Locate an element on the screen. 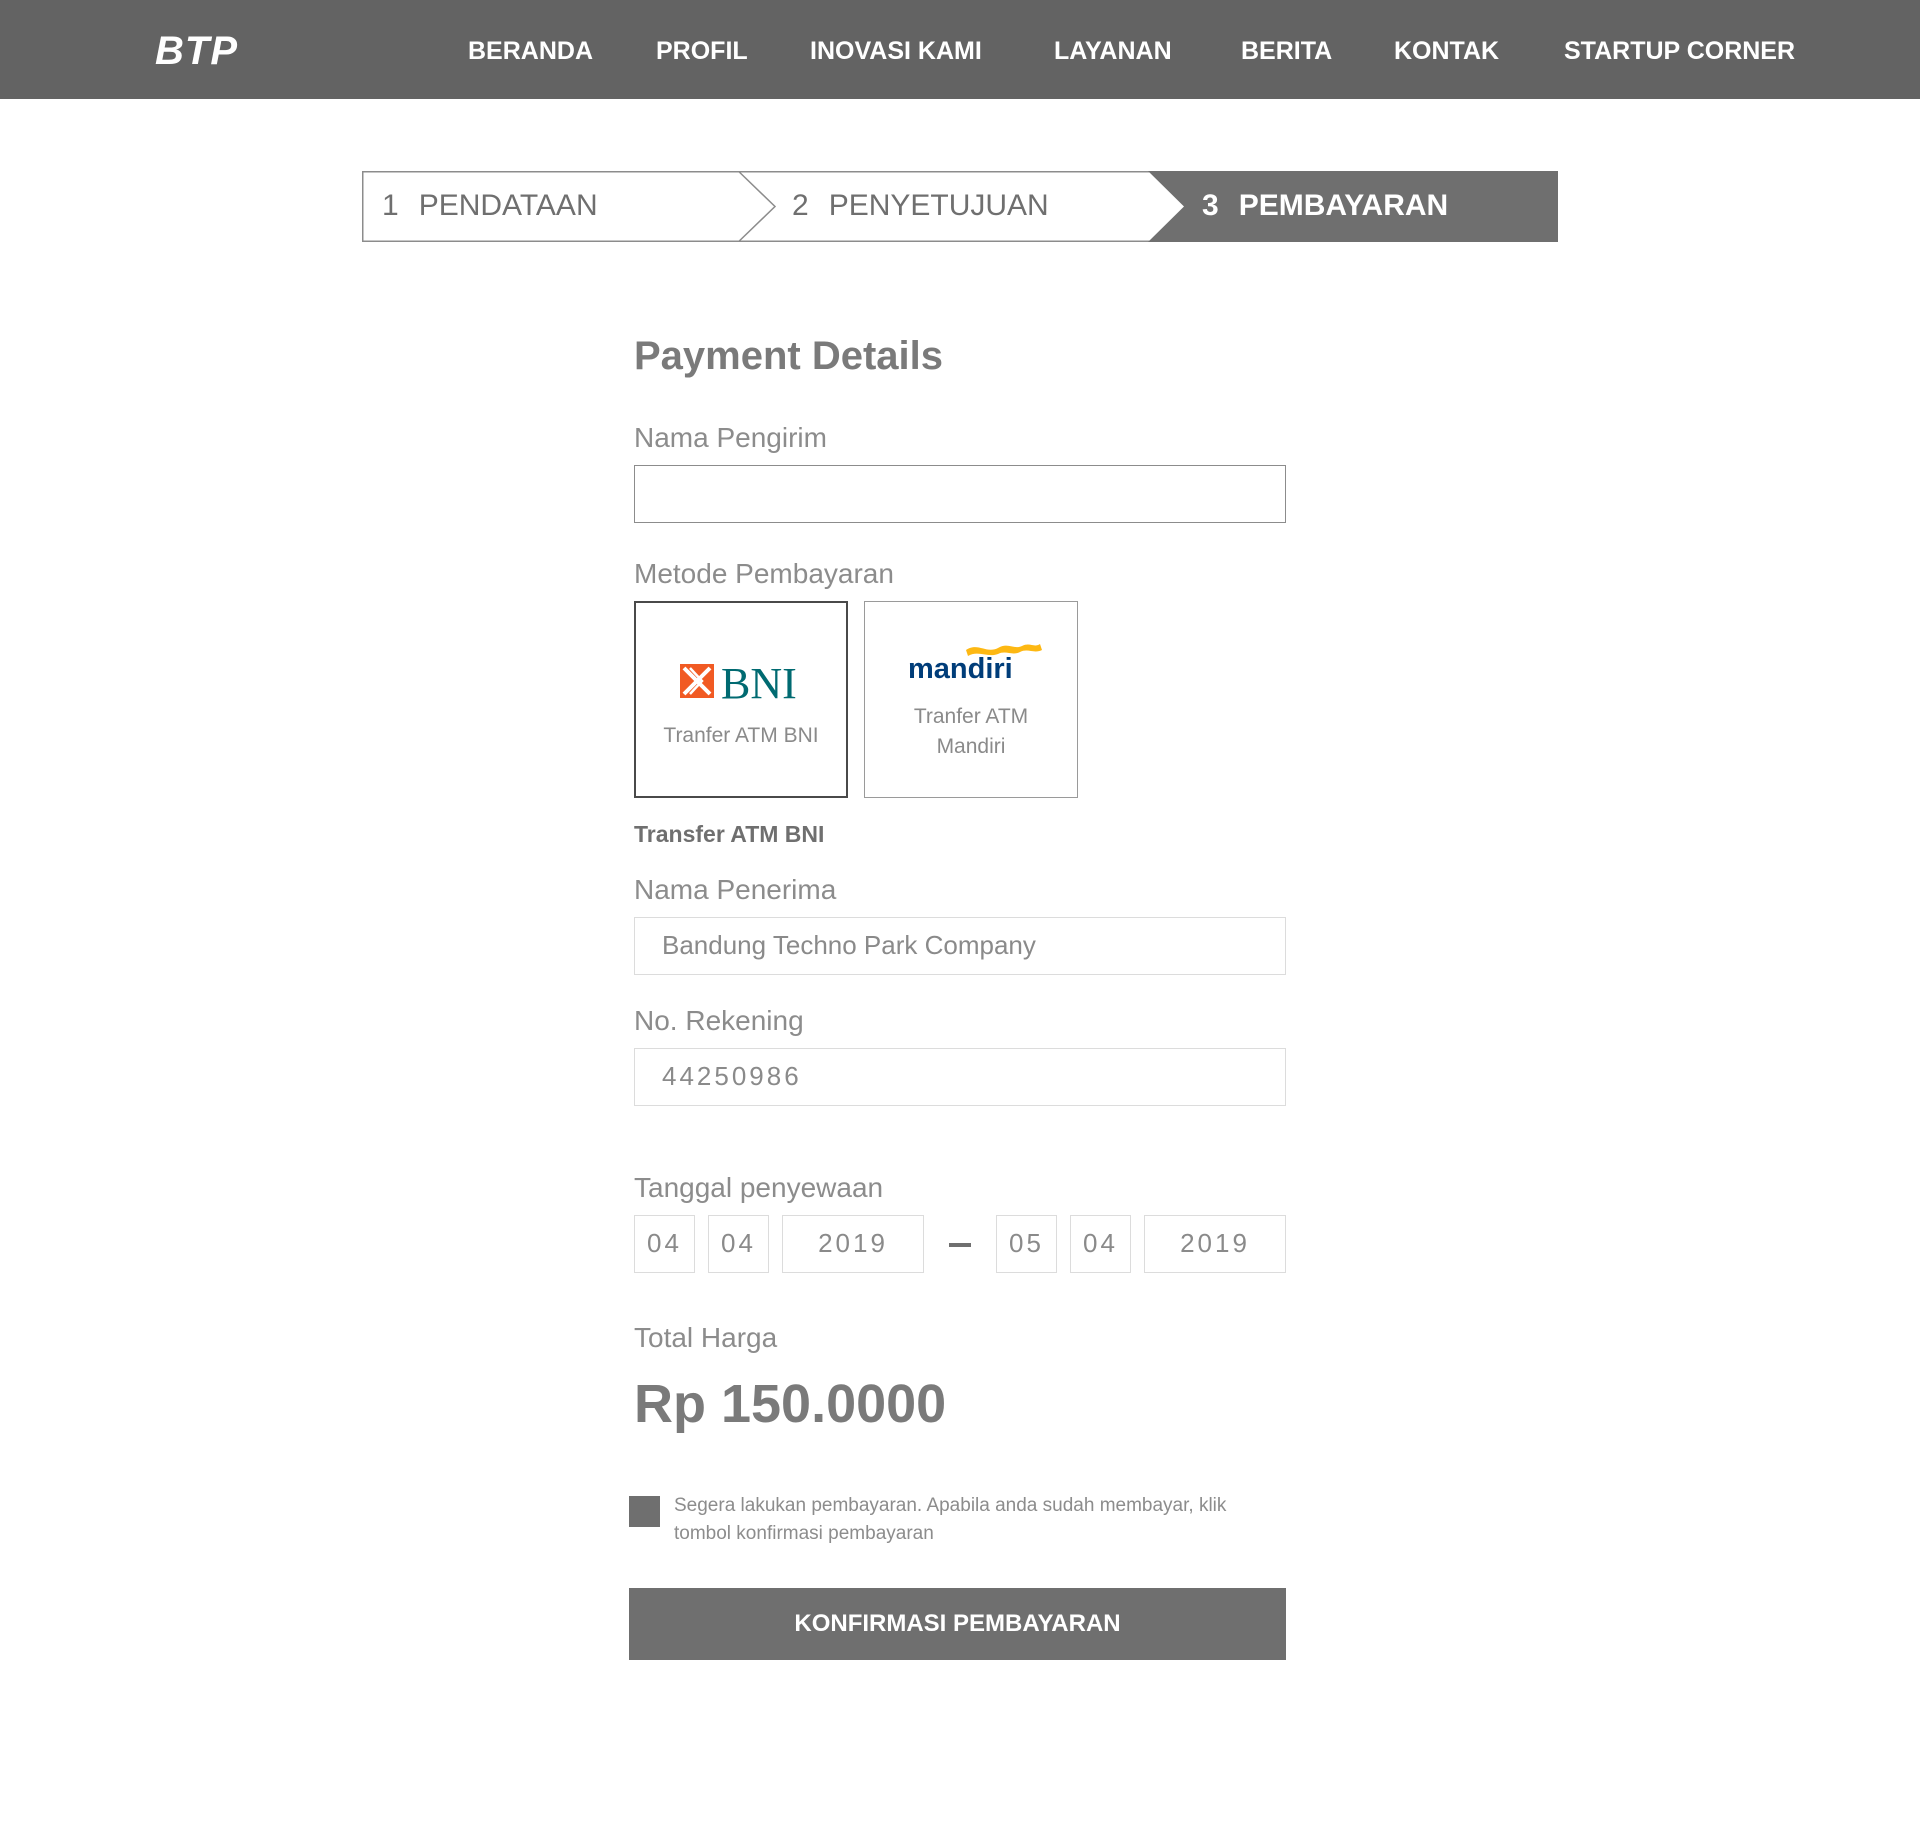 Image resolution: width=1920 pixels, height=1845 pixels. sender-name-label: Nama Pengirim is located at coordinates (730, 437).